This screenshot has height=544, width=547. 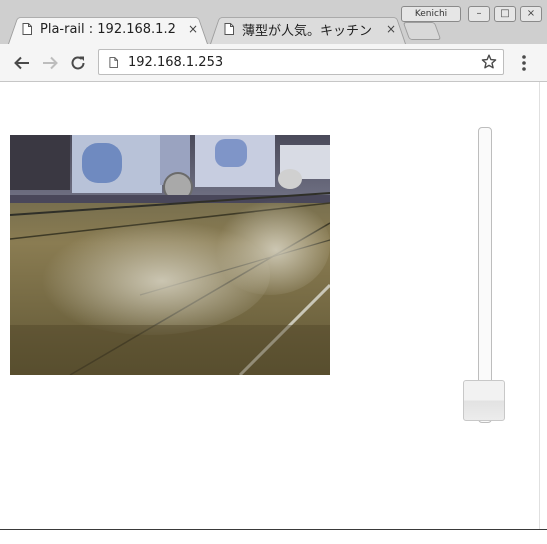 I want to click on back-button, so click(x=22, y=63).